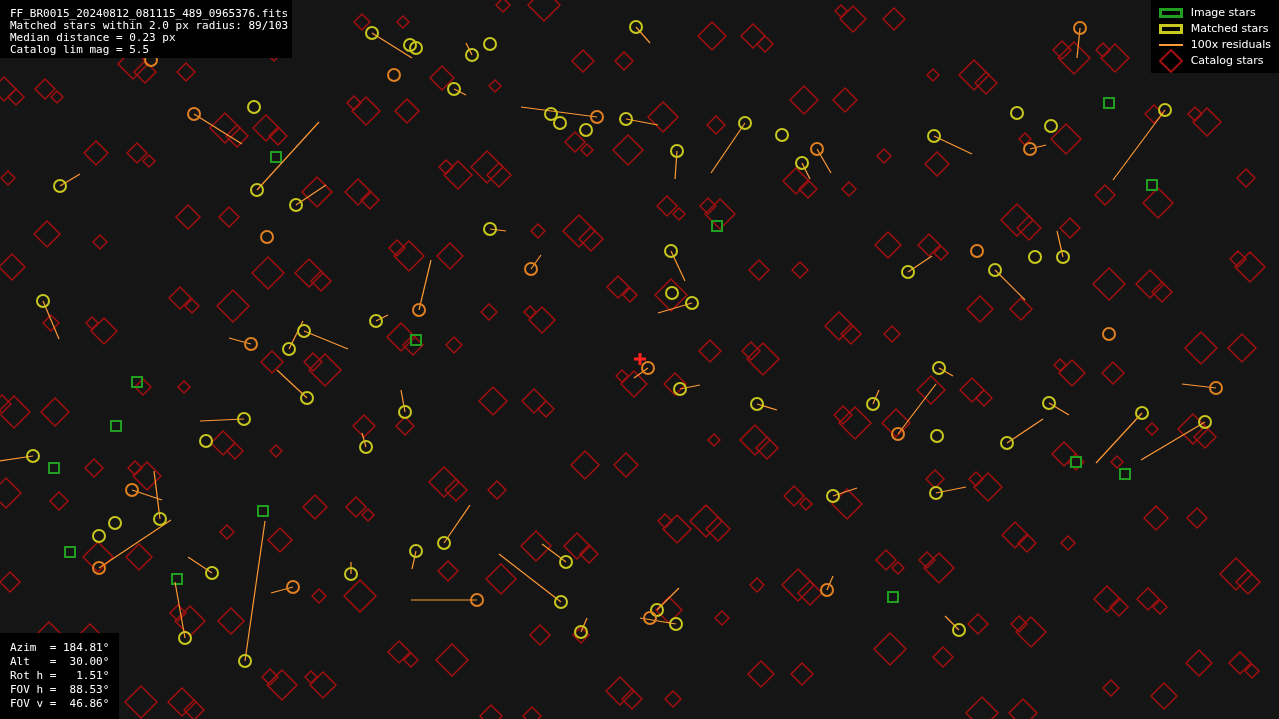 The image size is (1279, 719). I want to click on pointing-text: Rot h = 1.51°, so click(60, 676).